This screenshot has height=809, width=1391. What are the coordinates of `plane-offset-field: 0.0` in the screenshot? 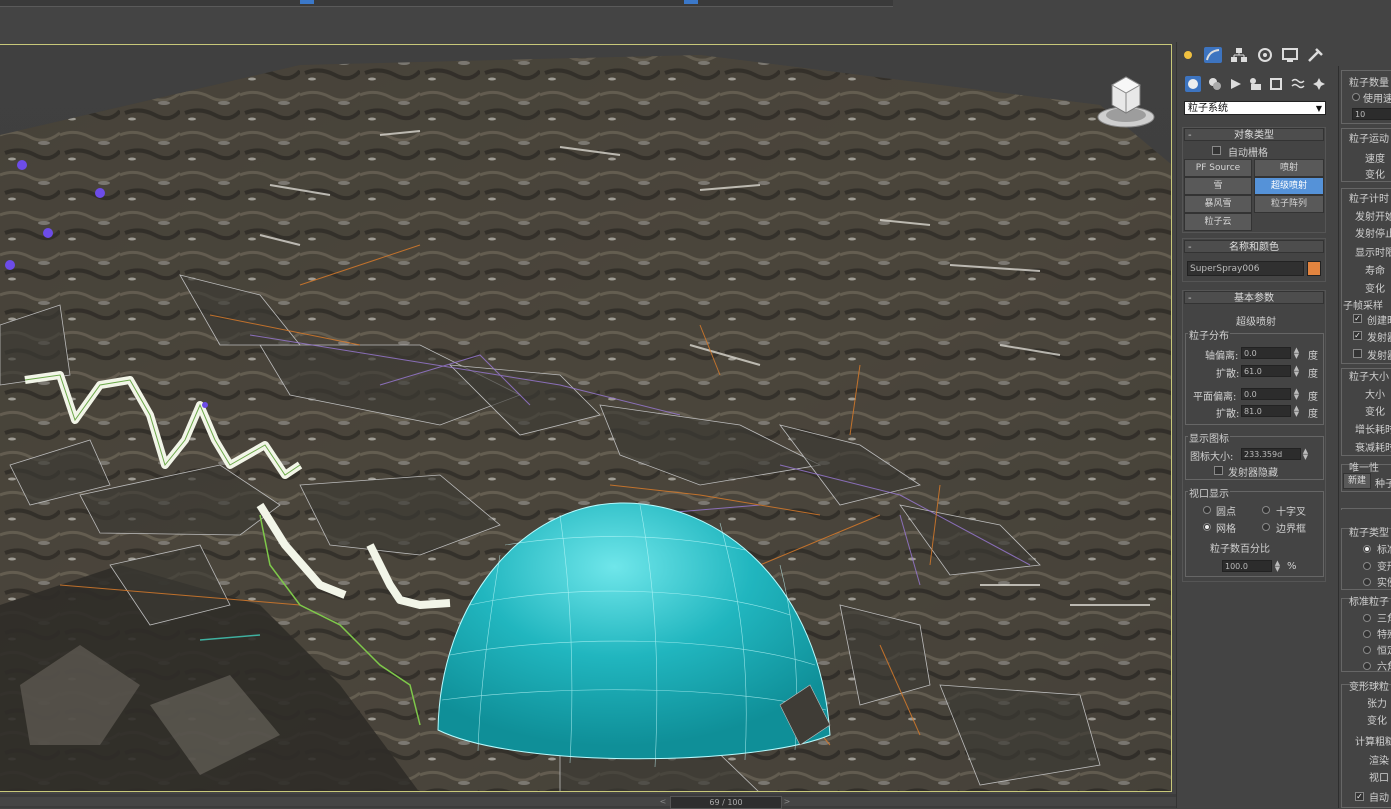 It's located at (1266, 394).